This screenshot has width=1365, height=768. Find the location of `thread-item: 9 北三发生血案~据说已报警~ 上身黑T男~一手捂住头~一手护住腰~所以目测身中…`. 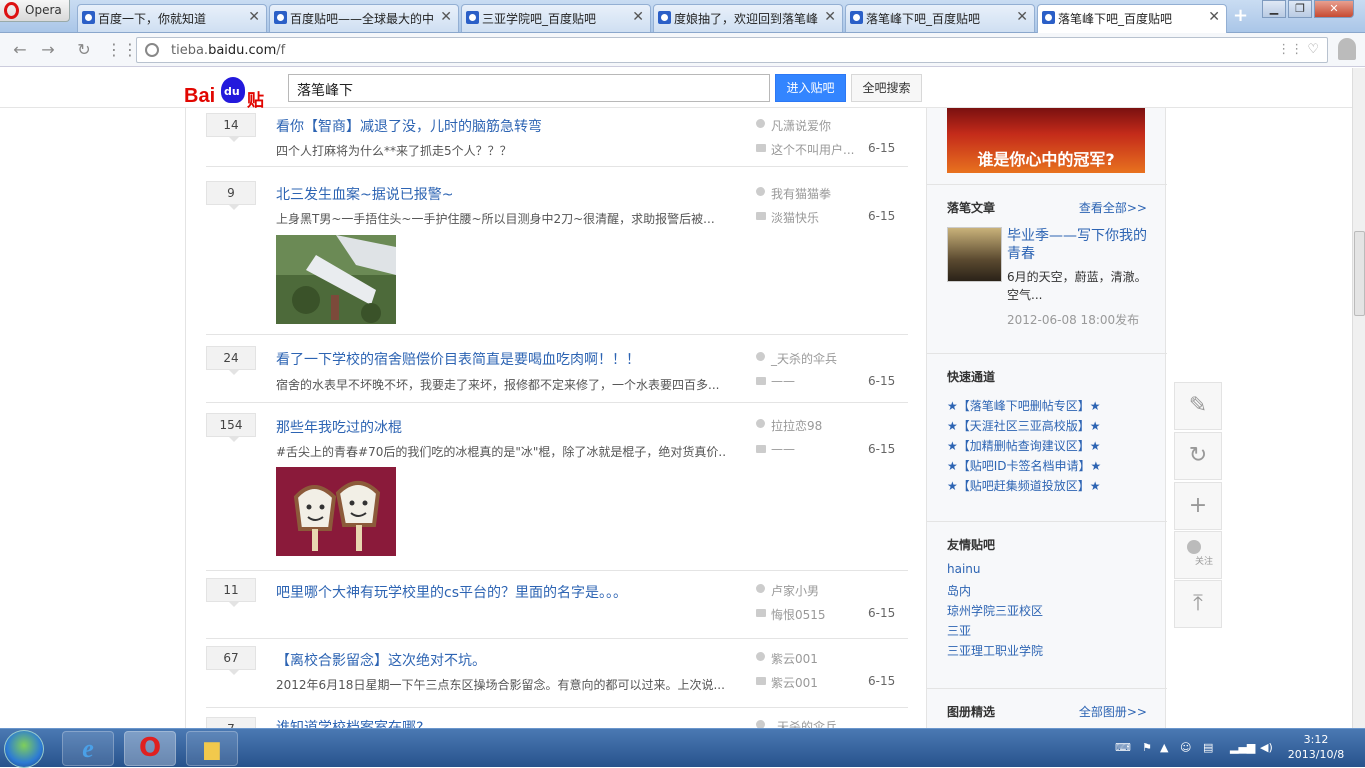

thread-item: 9 北三发生血案~据说已报警~ 上身黑T男~一手捂住头~一手护住腰~所以目测身中… is located at coordinates (557, 251).